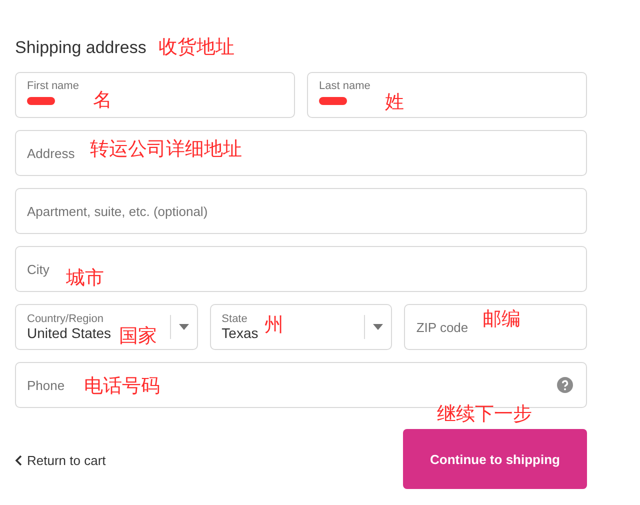 Image resolution: width=640 pixels, height=505 pixels. What do you see at coordinates (565, 385) in the screenshot?
I see `help-icon` at bounding box center [565, 385].